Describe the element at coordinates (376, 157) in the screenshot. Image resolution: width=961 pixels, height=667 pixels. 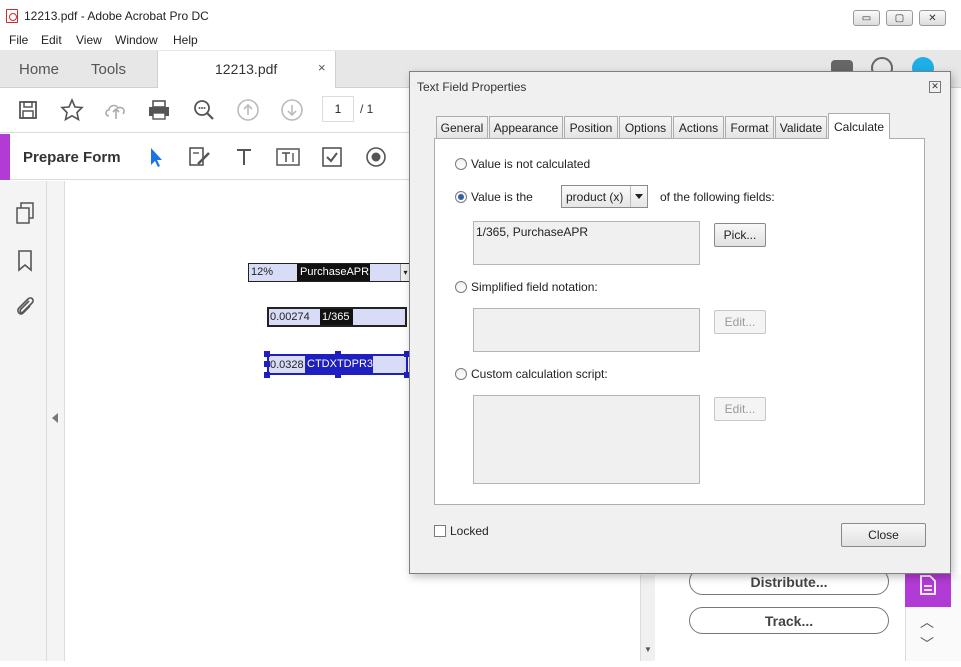
I see `radio-button-tool-icon` at that location.